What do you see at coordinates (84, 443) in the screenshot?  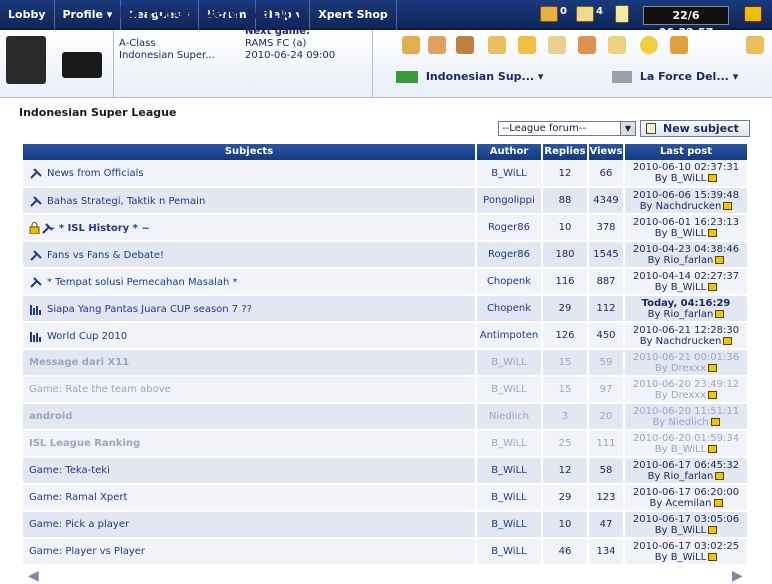 I see `subject-link: ISL League Ranking` at bounding box center [84, 443].